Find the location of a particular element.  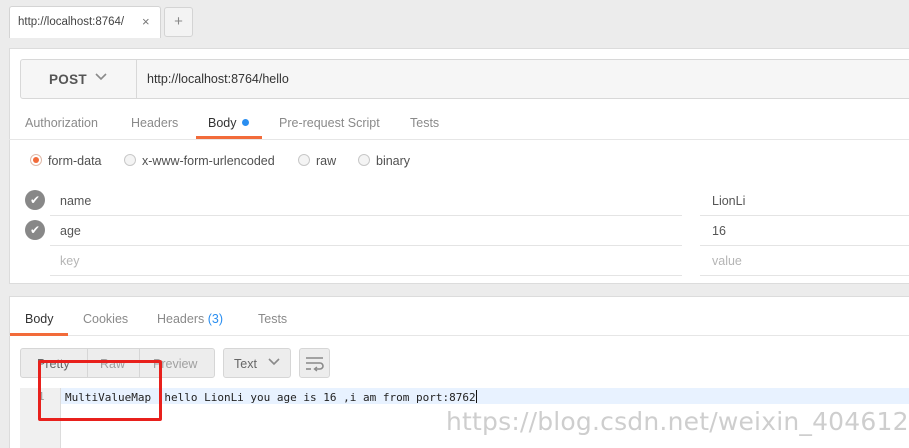

modified-dot-icon is located at coordinates (245, 122).